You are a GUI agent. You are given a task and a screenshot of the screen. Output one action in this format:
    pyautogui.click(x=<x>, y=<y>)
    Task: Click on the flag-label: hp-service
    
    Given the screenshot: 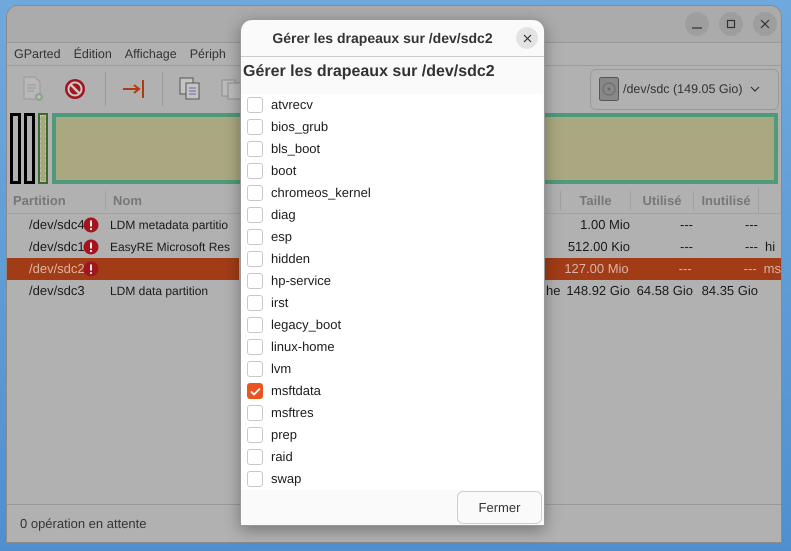 What is the action you would take?
    pyautogui.click(x=301, y=281)
    